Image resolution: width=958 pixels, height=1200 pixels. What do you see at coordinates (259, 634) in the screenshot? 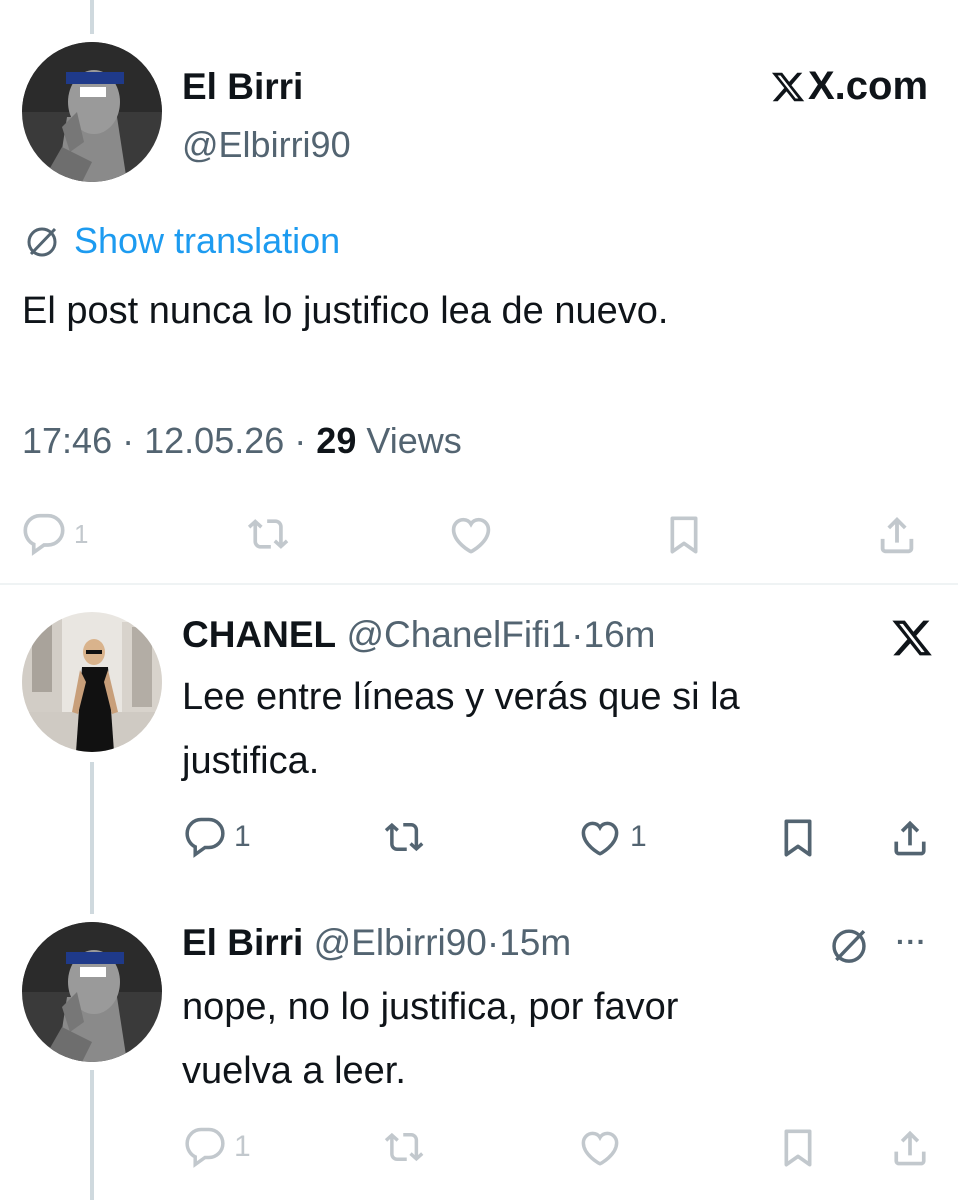
I see `author-name: CHANEL` at bounding box center [259, 634].